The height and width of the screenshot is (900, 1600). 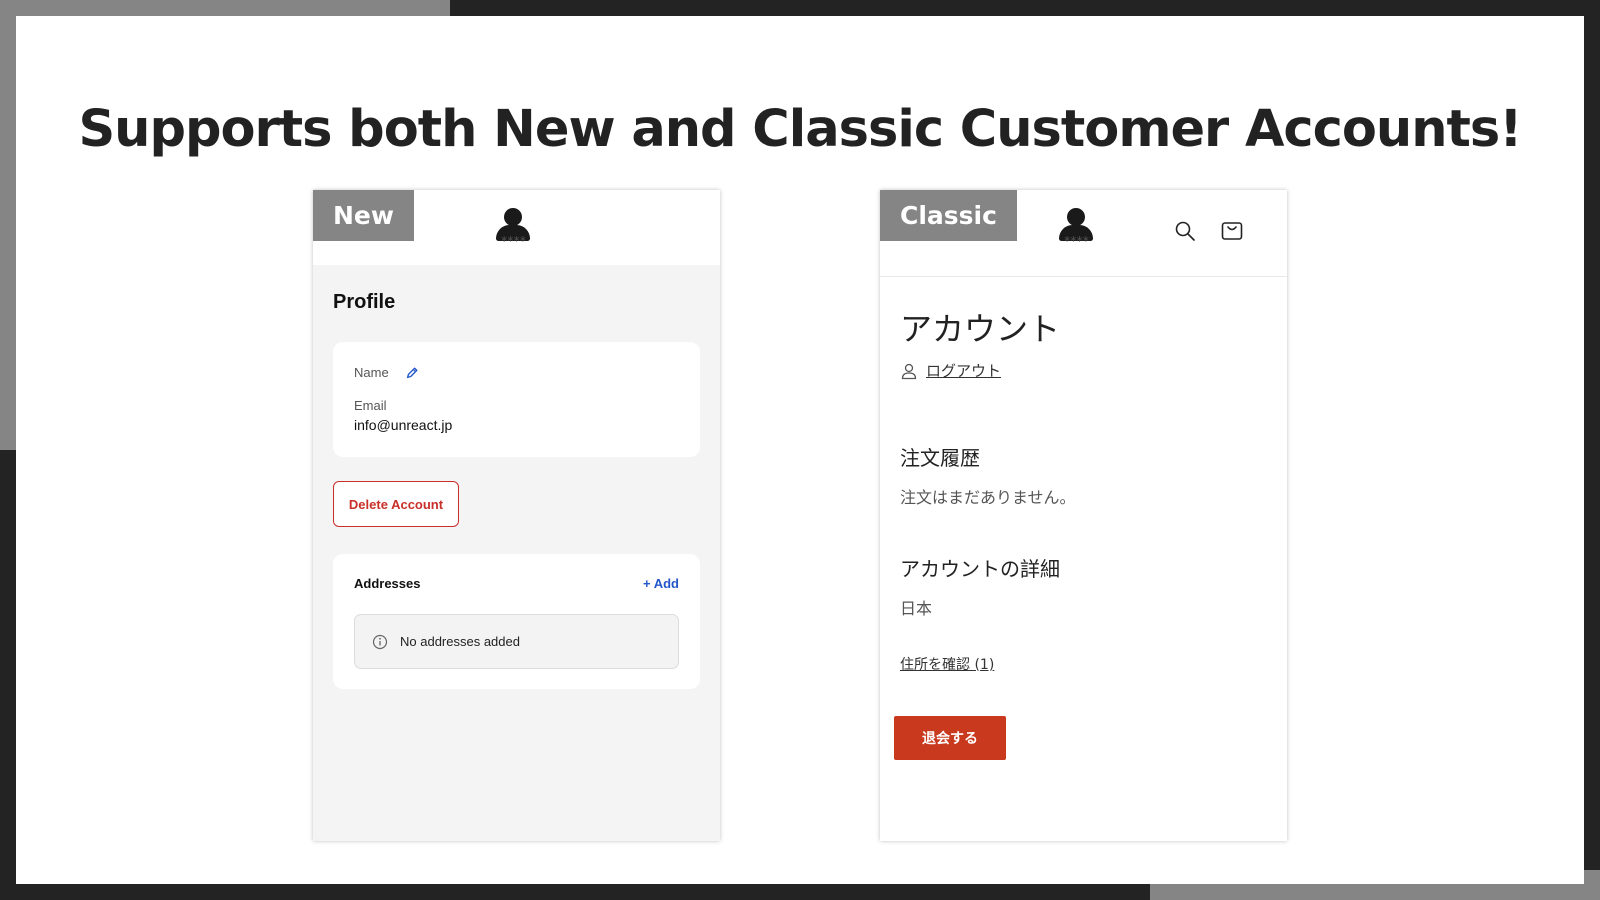 I want to click on account-title: アカウント, so click(x=980, y=329).